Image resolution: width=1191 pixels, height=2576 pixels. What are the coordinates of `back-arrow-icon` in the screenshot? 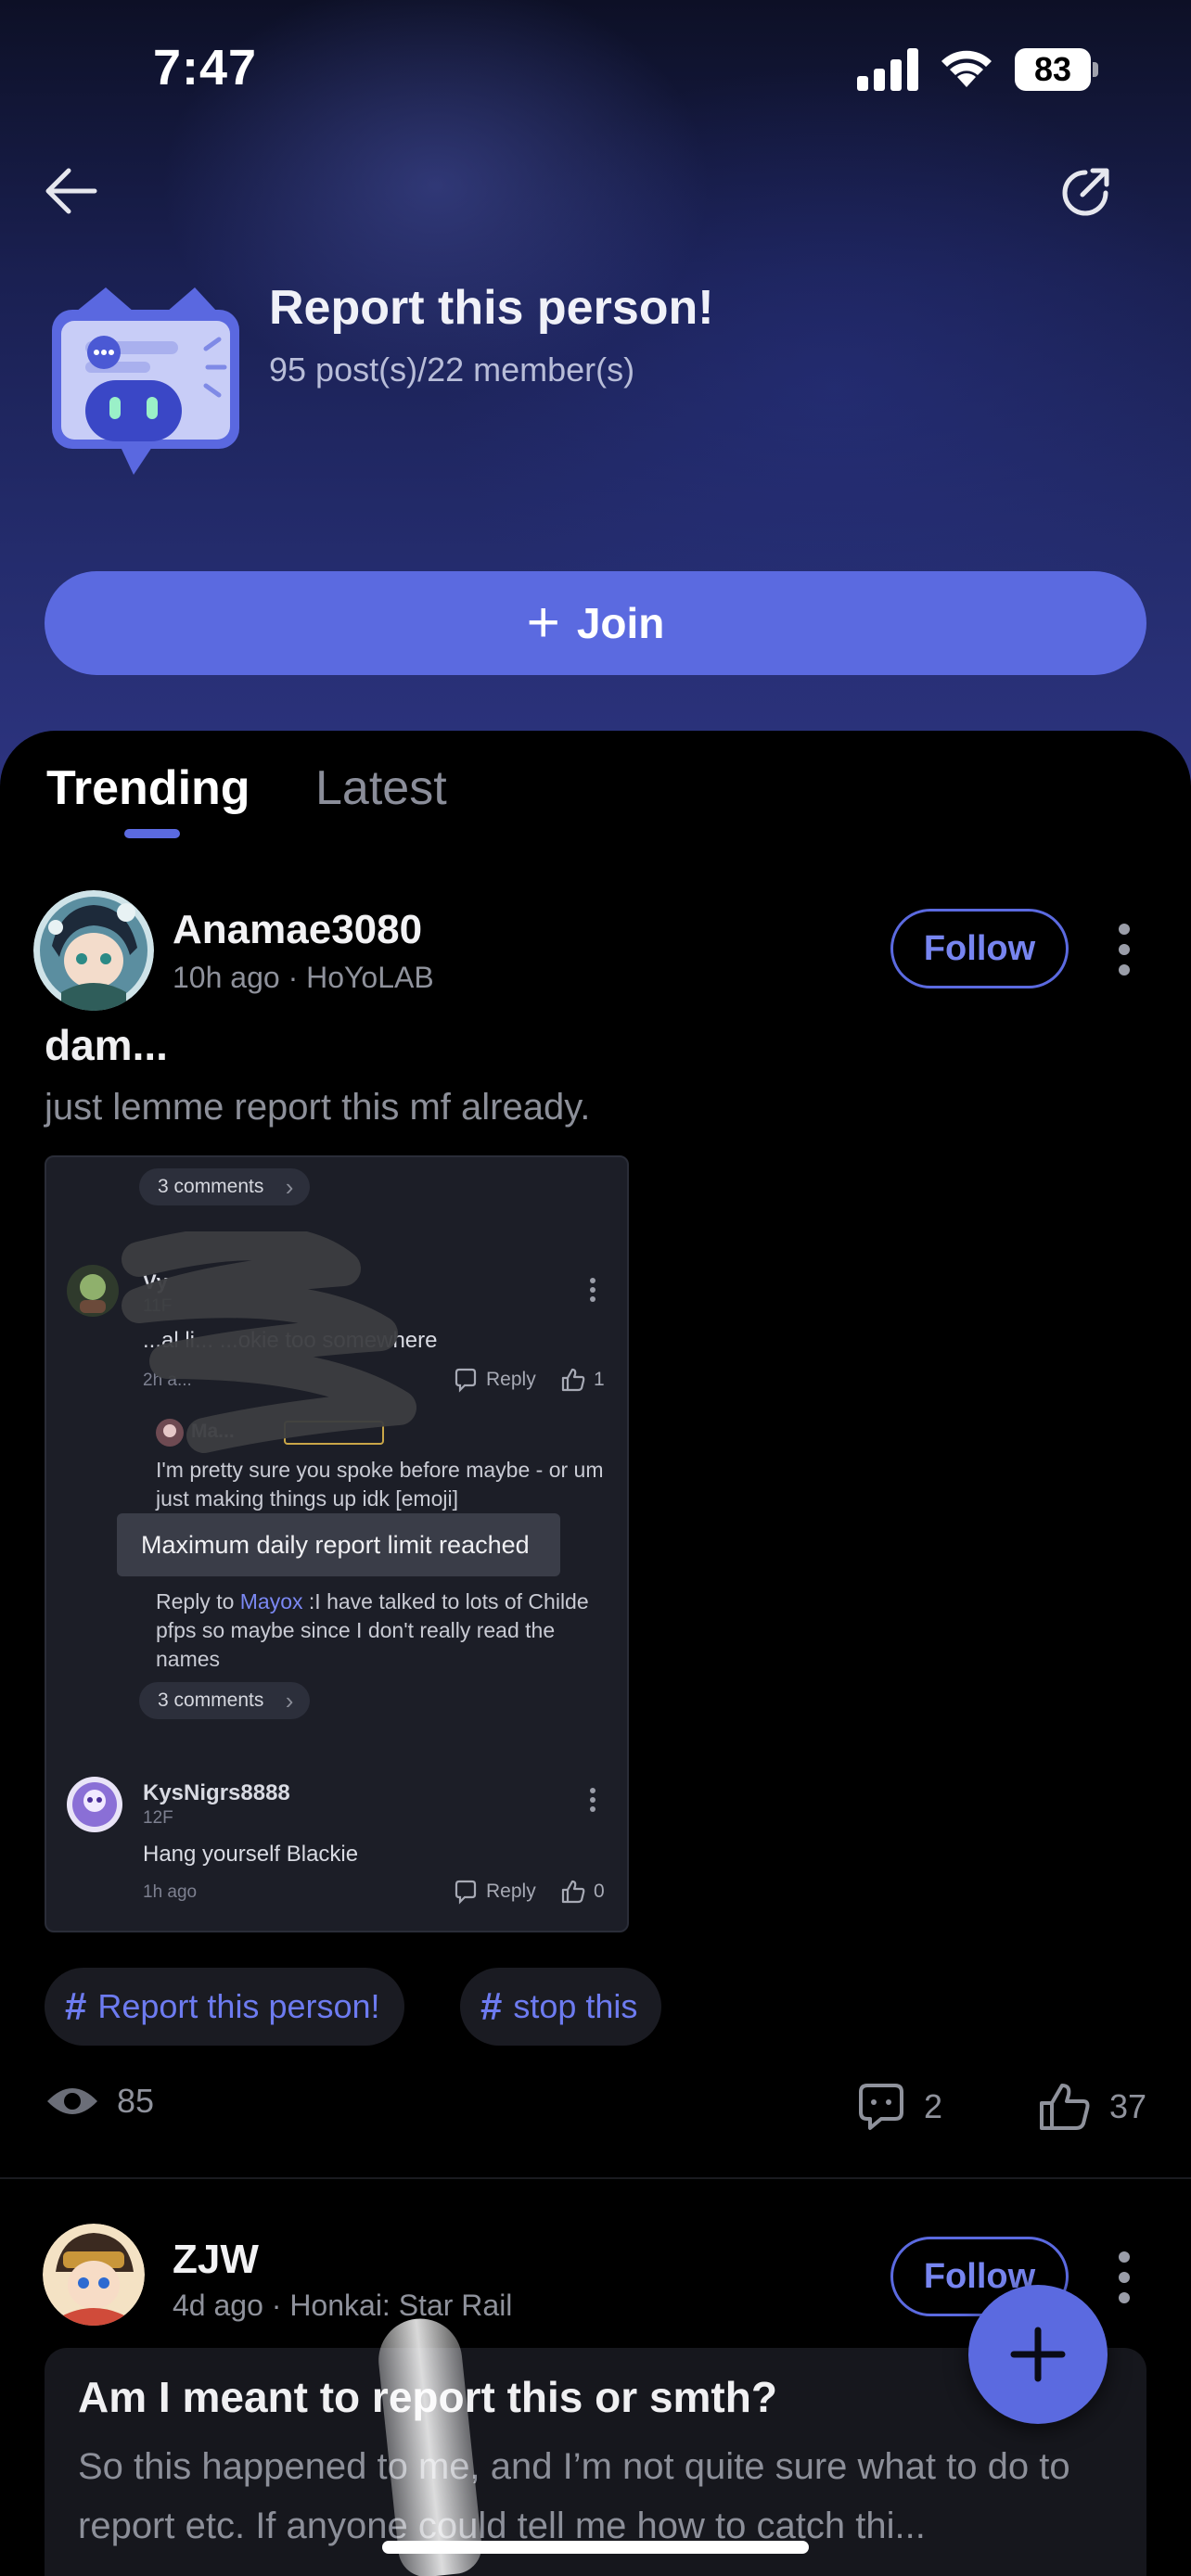 It's located at (70, 191).